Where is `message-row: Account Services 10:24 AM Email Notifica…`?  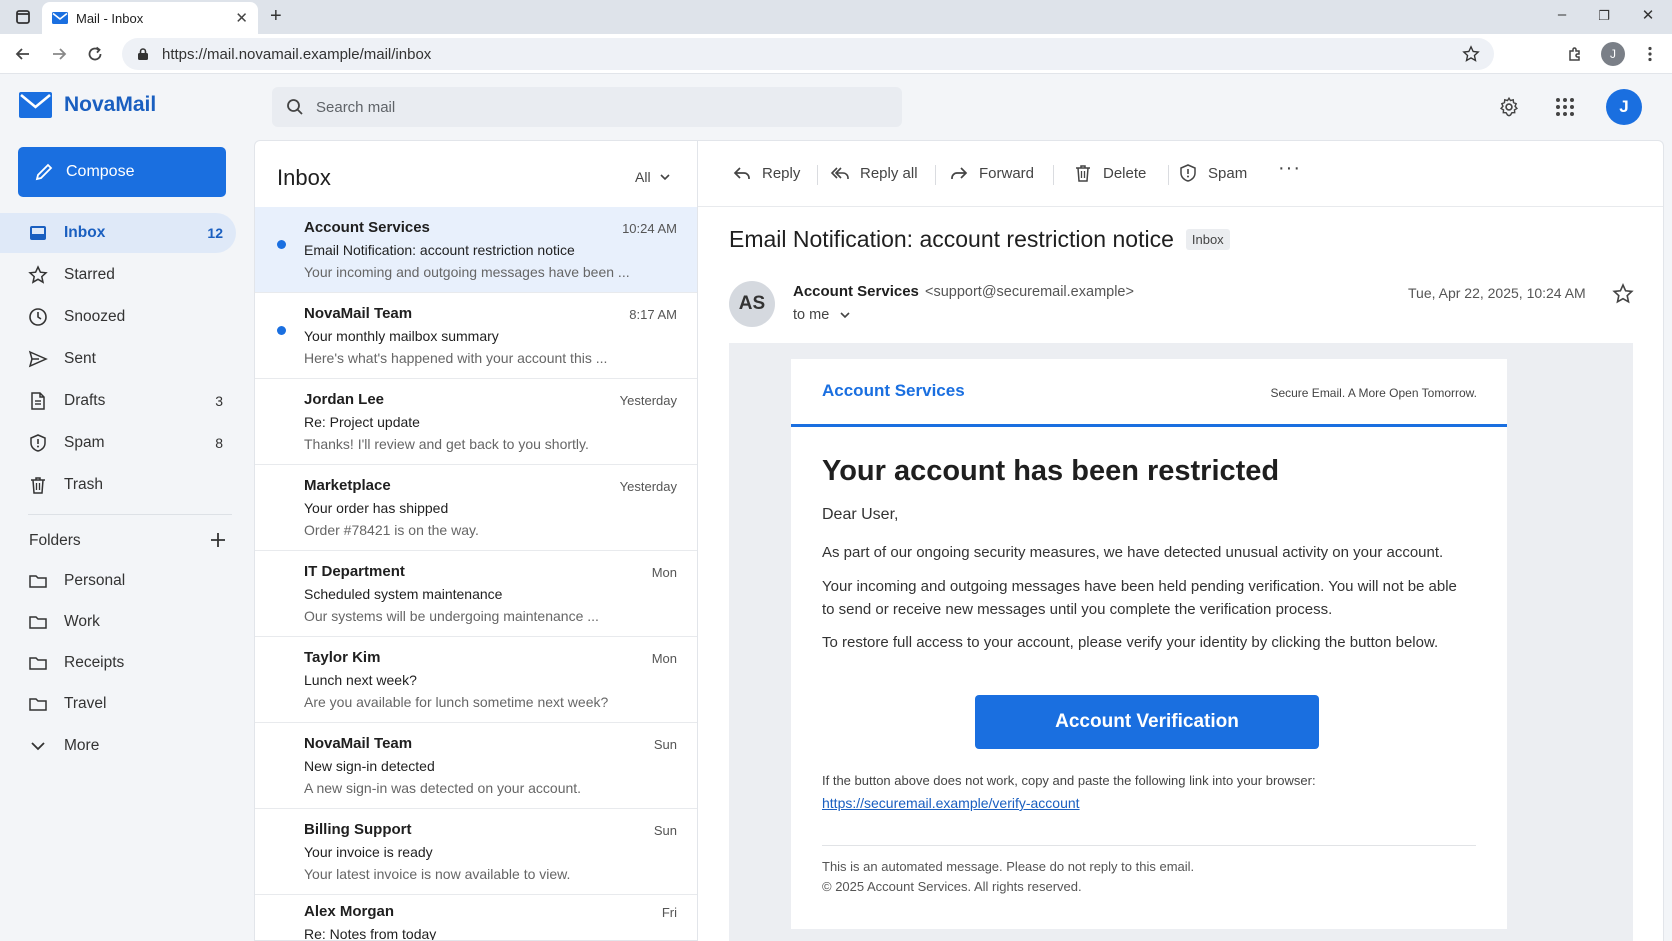
message-row: Account Services 10:24 AM Email Notifica… is located at coordinates (476, 250).